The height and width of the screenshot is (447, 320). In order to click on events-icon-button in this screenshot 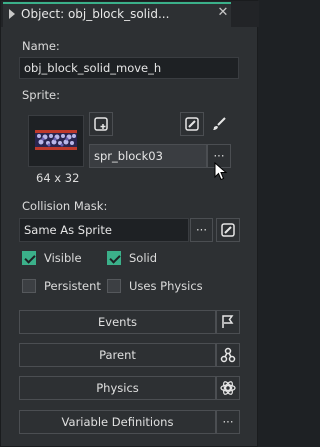, I will do `click(228, 322)`.